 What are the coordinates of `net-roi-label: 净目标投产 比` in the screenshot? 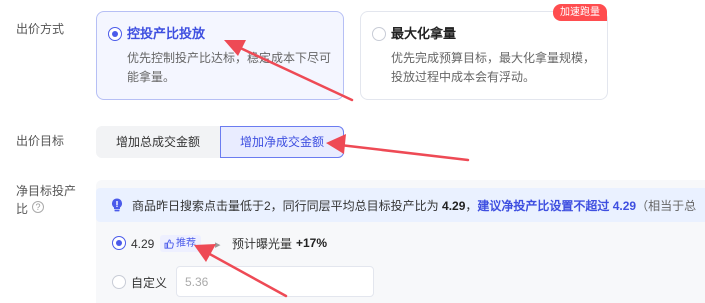 It's located at (46, 200).